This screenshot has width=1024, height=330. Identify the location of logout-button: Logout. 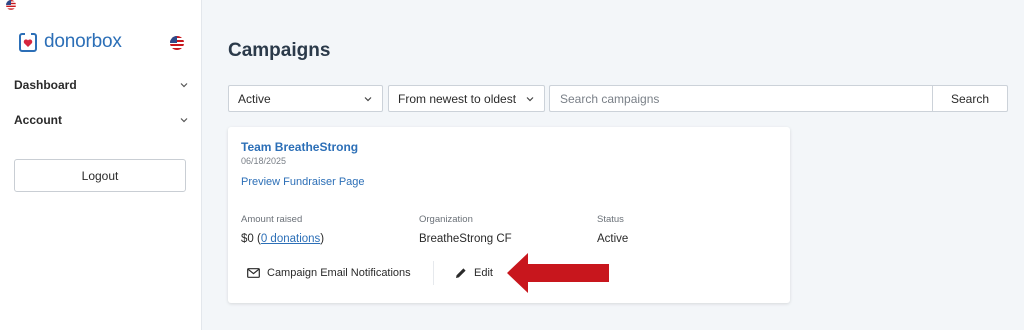
(100, 175).